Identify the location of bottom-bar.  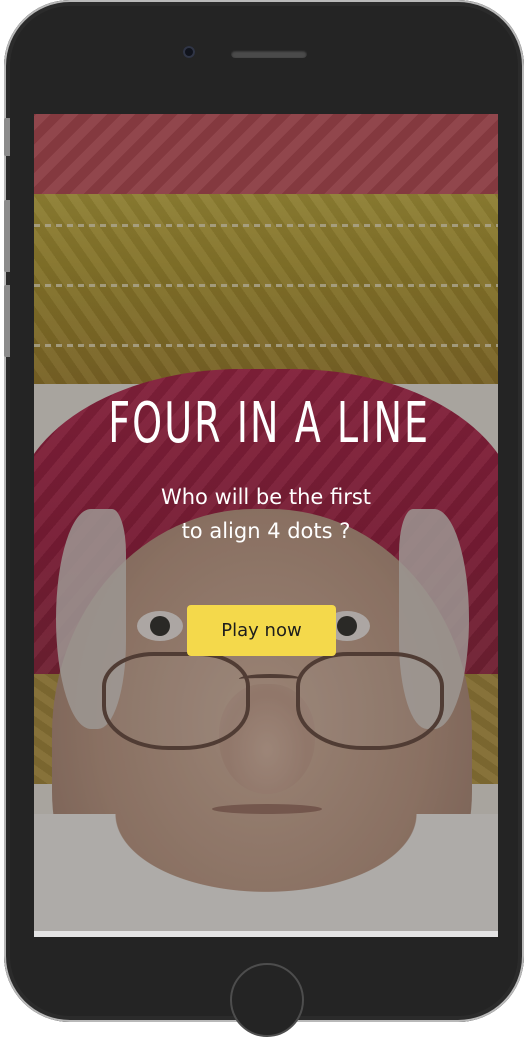
(266, 934).